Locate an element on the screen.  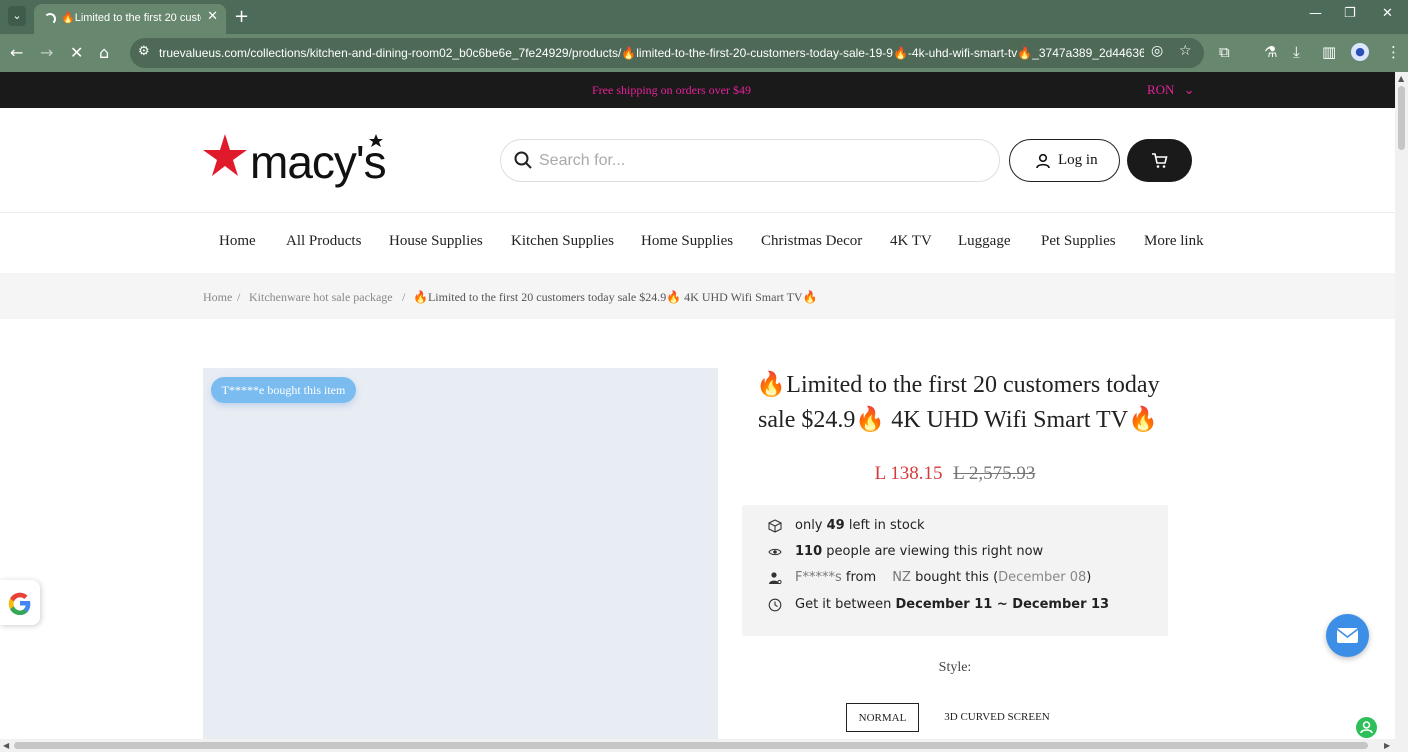
window-close-icon: ✕ is located at coordinates (1387, 13).